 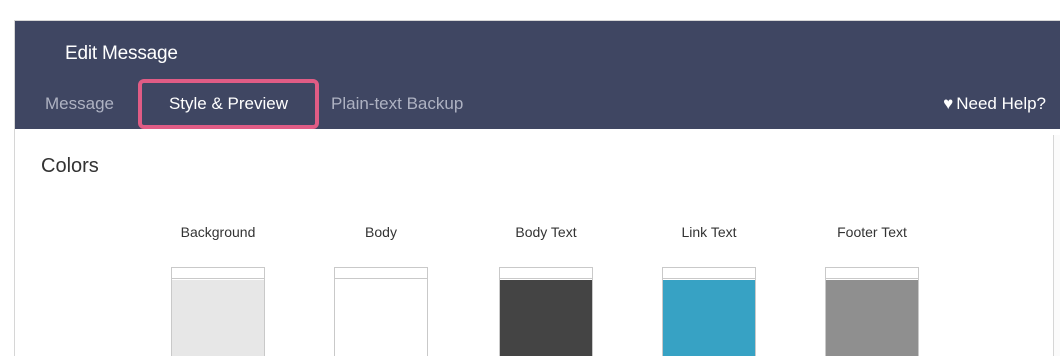 What do you see at coordinates (872, 232) in the screenshot?
I see `swatch-label: Footer Text` at bounding box center [872, 232].